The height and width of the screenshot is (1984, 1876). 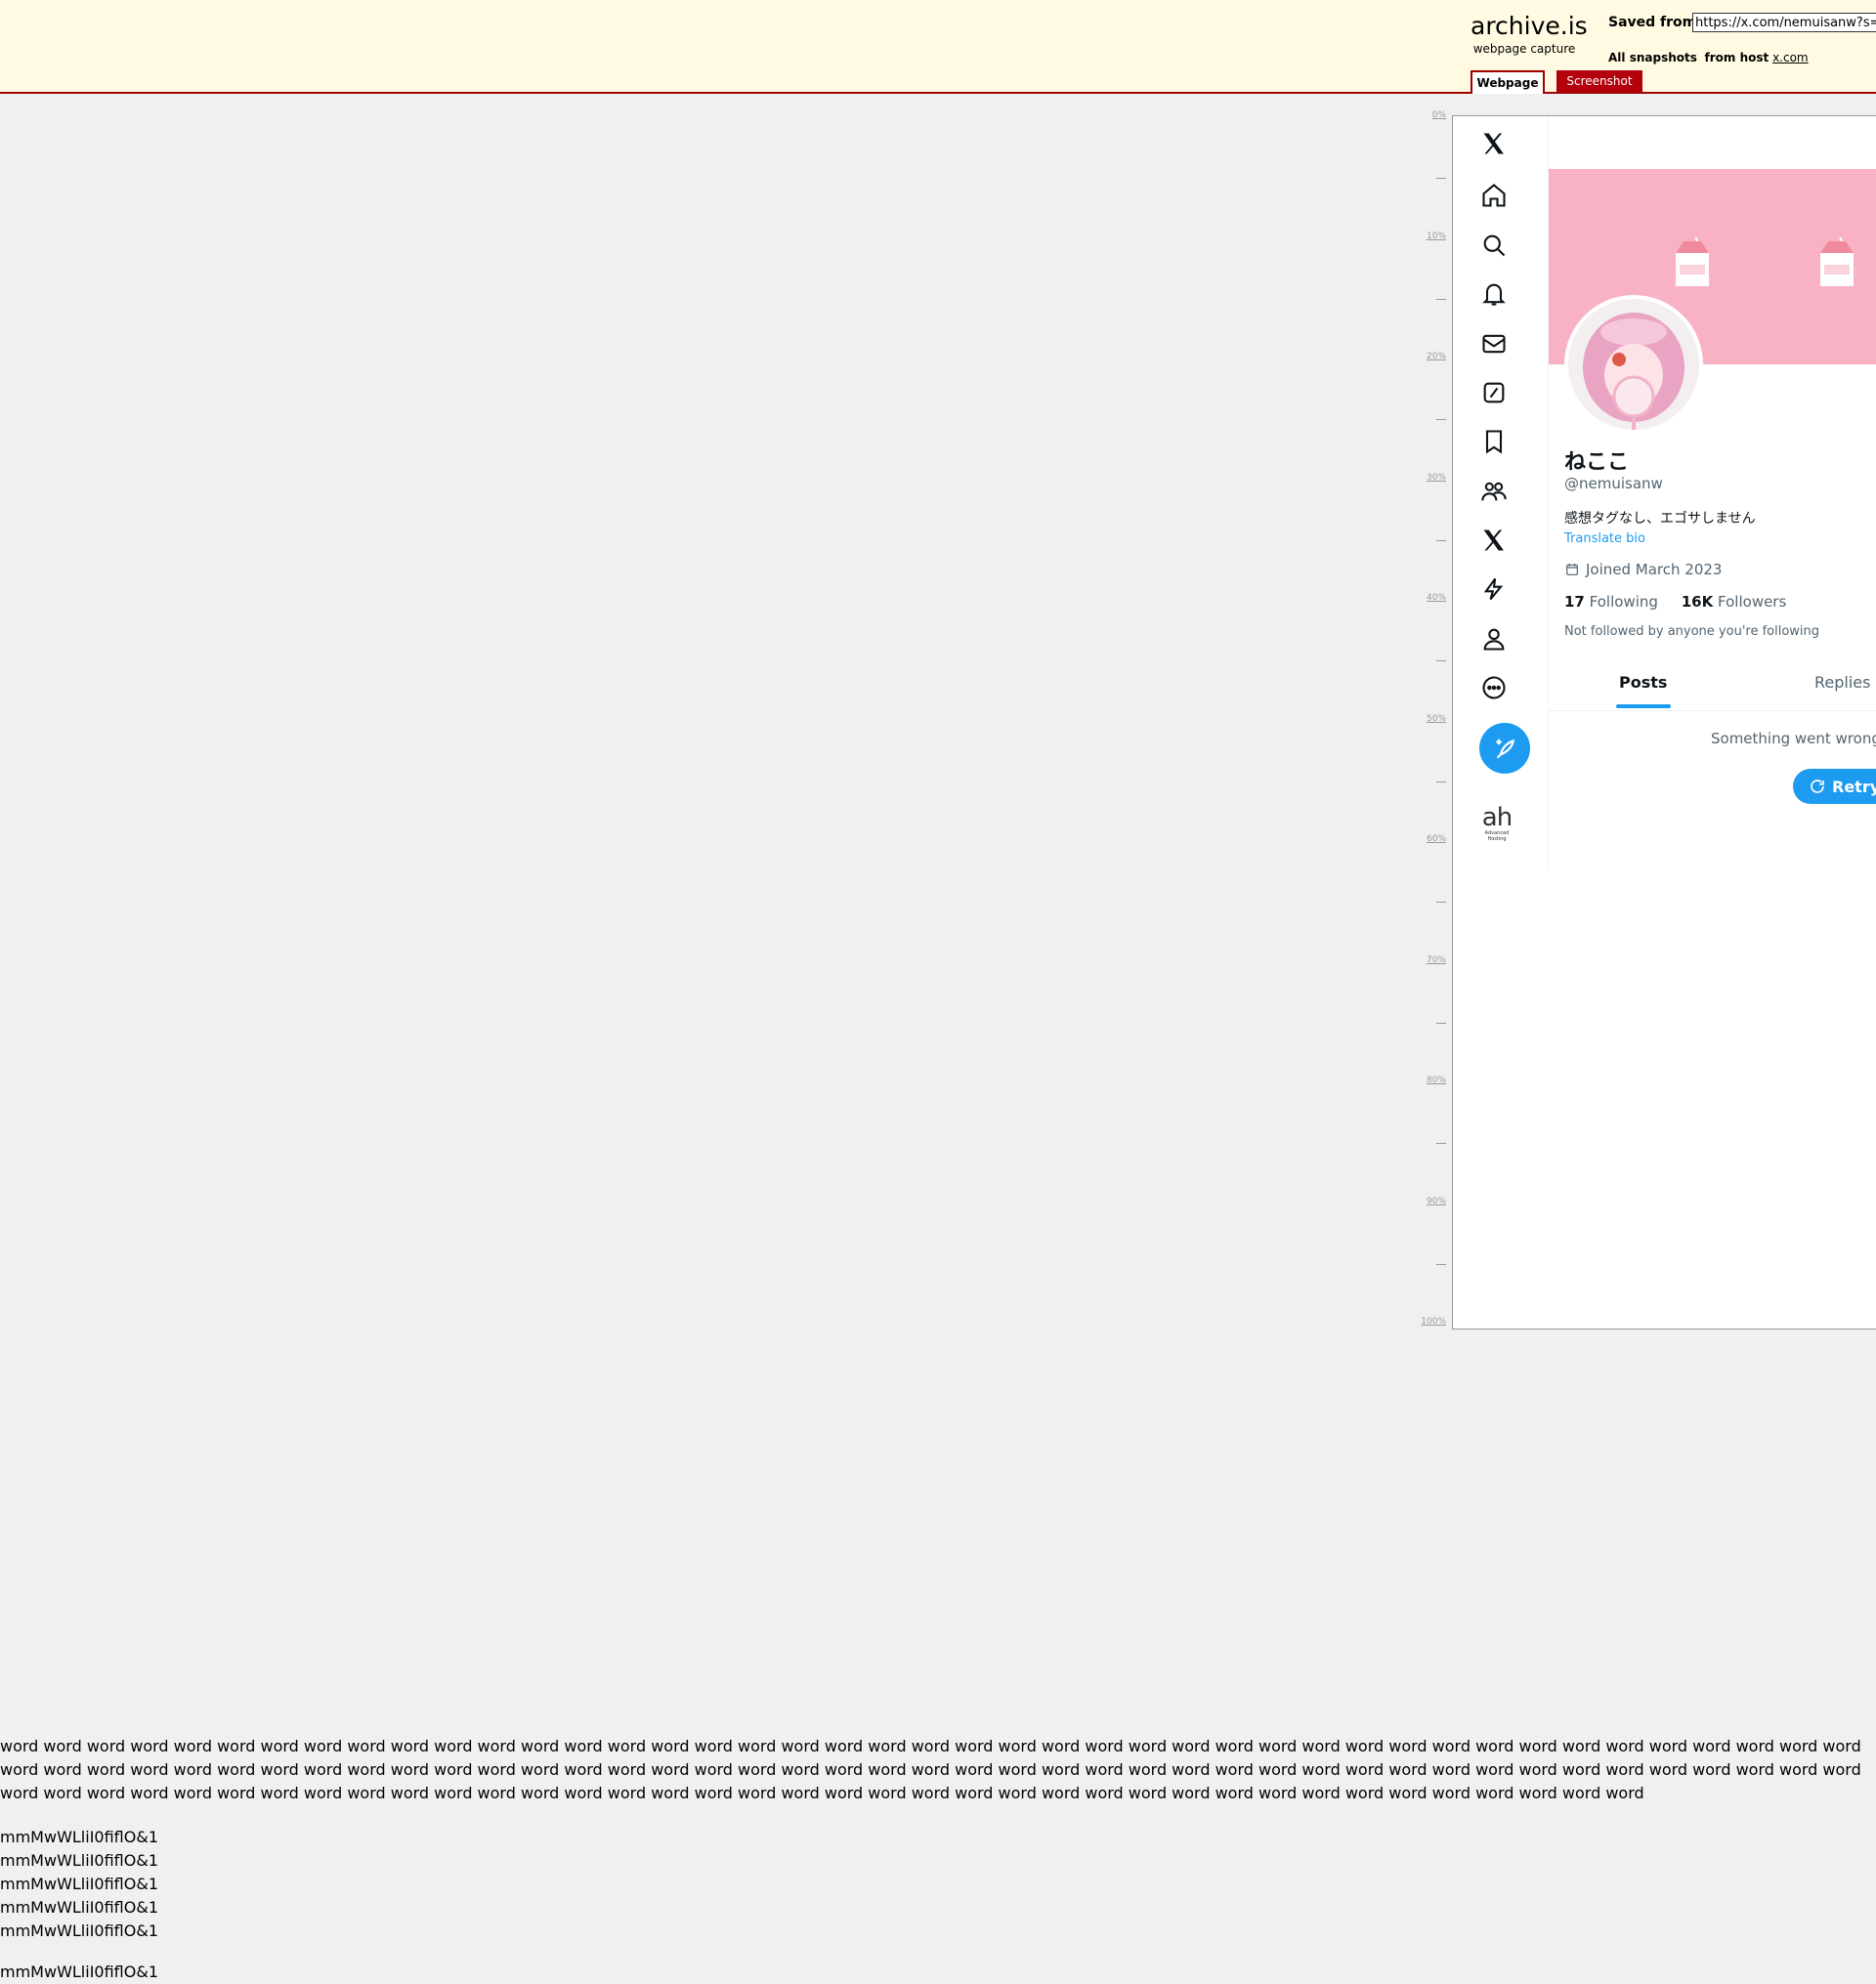 I want to click on tab-replies: Replies, so click(x=1842, y=682).